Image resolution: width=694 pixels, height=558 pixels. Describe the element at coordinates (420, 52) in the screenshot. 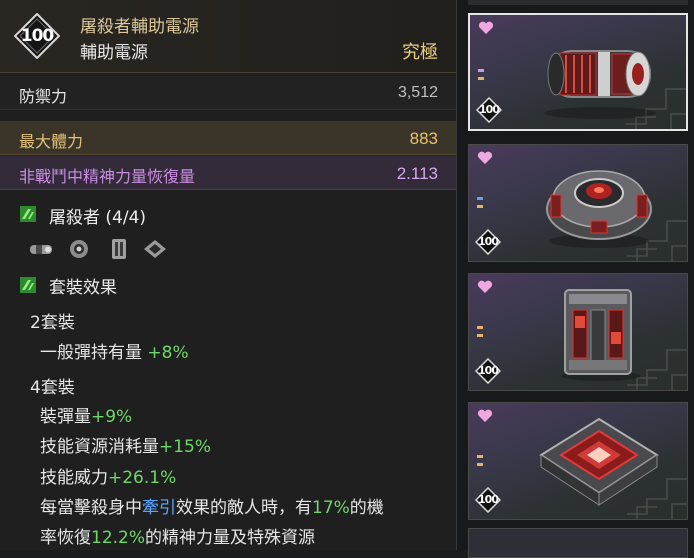

I see `item-rarity: 究極` at that location.